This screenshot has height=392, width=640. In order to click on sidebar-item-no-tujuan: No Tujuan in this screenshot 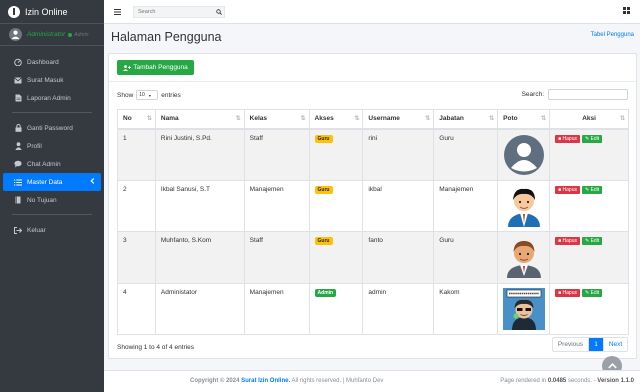, I will do `click(52, 200)`.